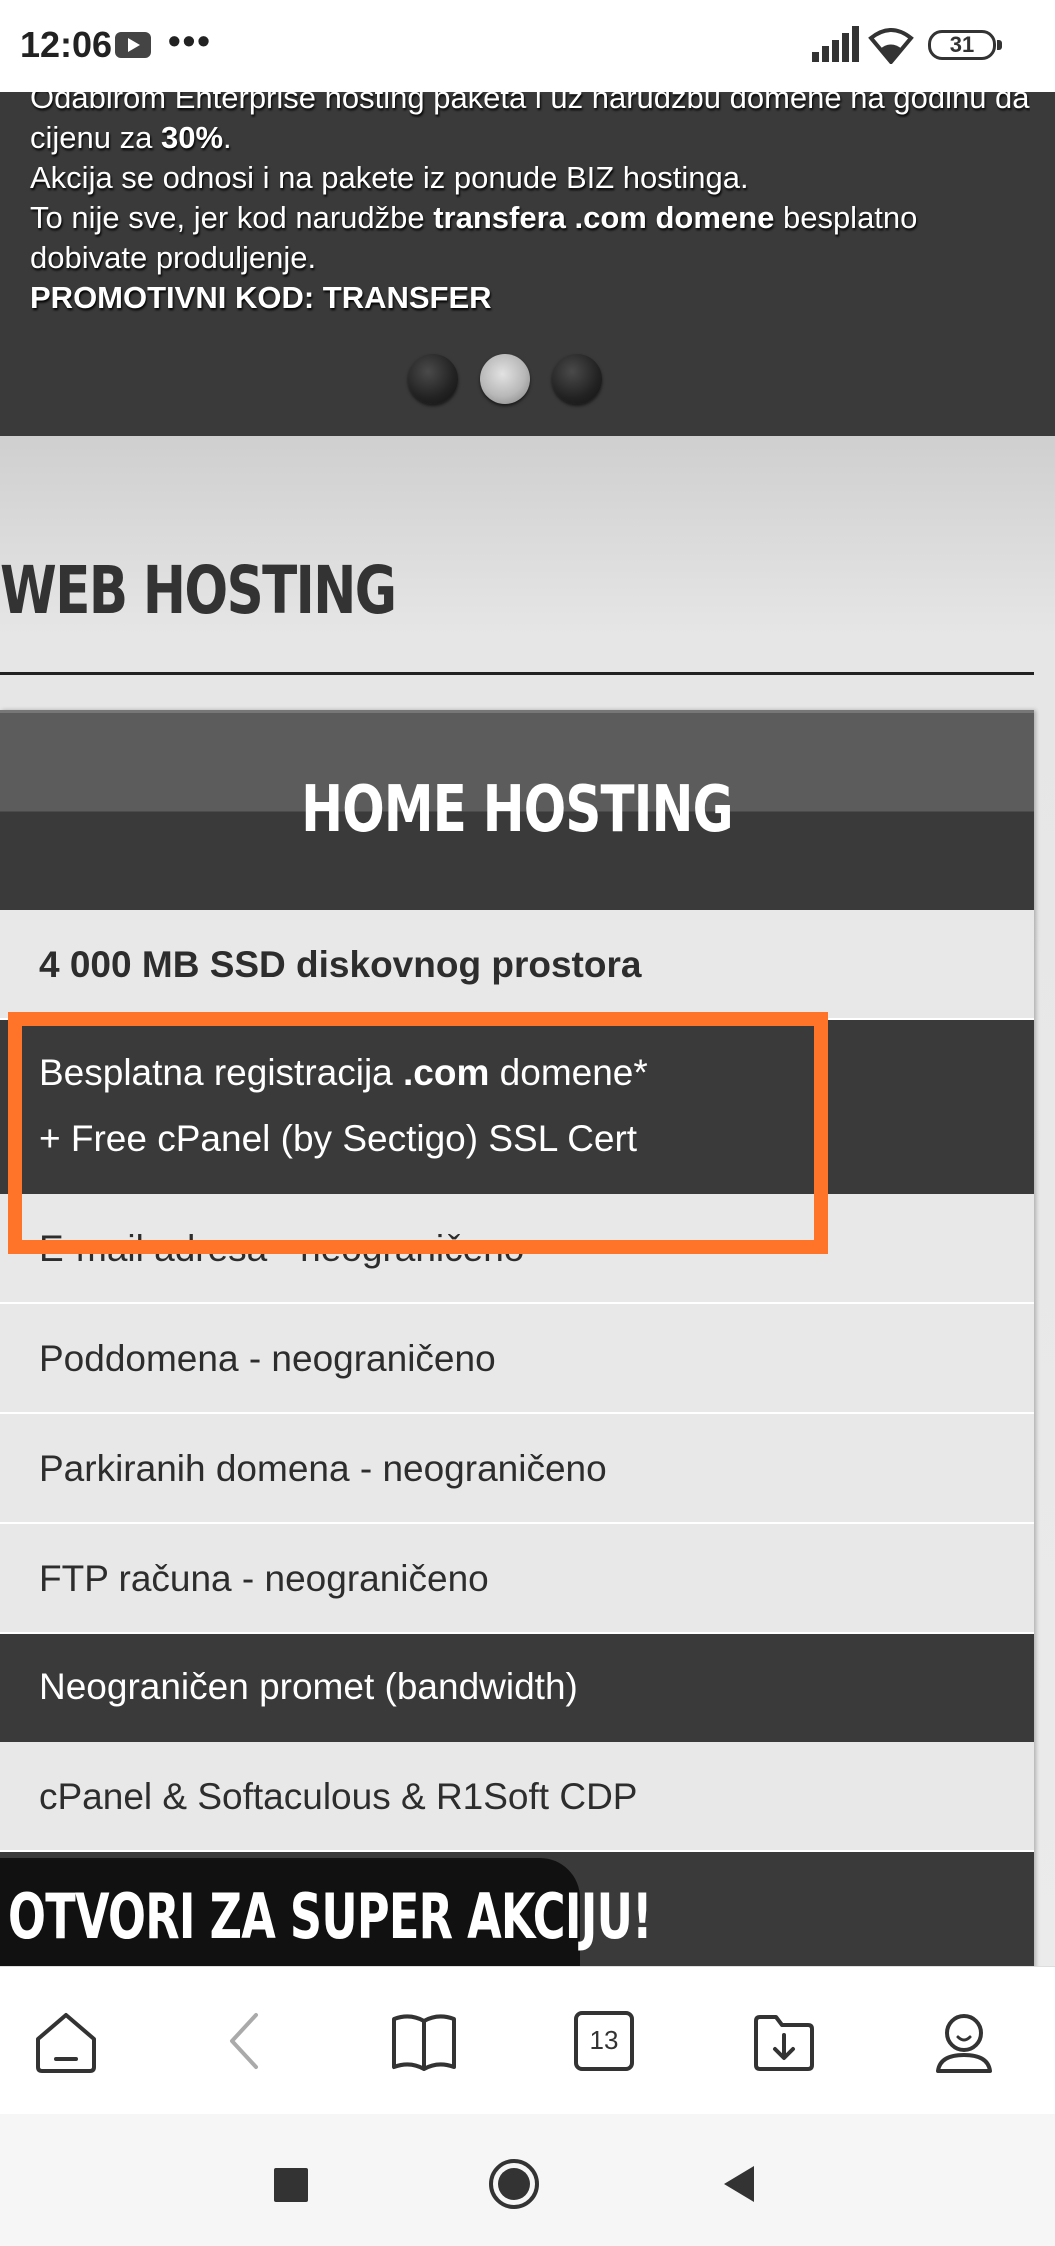 The width and height of the screenshot is (1055, 2246). What do you see at coordinates (517, 1579) in the screenshot?
I see `feature-row: FTP računa - neograničeno` at bounding box center [517, 1579].